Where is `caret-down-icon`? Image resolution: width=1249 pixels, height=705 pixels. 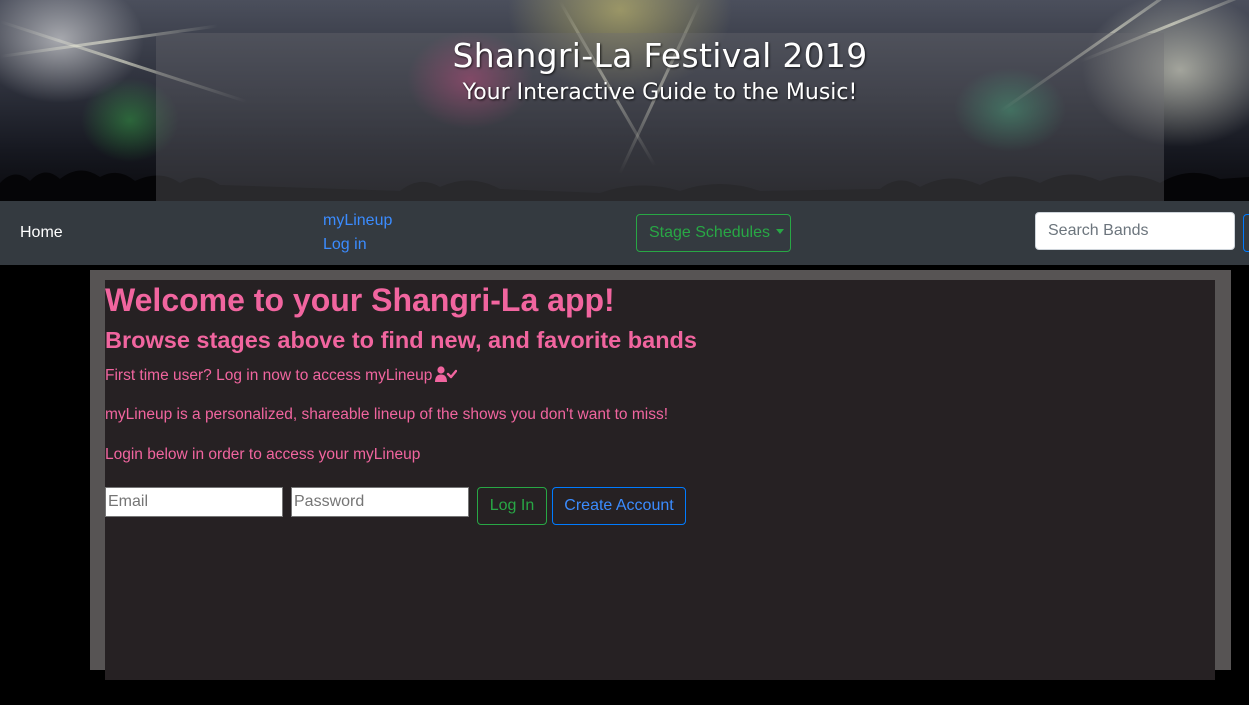 caret-down-icon is located at coordinates (779, 231).